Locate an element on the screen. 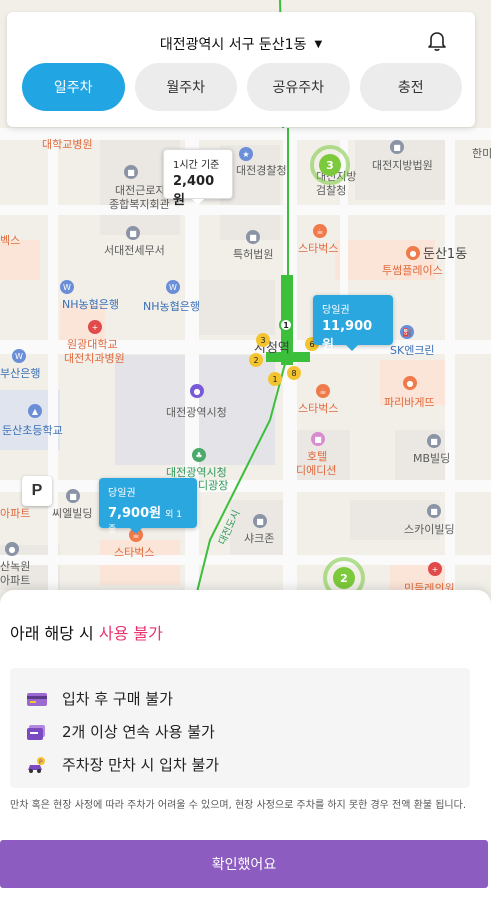  poi-label: 대전경찰청 is located at coordinates (261, 170).